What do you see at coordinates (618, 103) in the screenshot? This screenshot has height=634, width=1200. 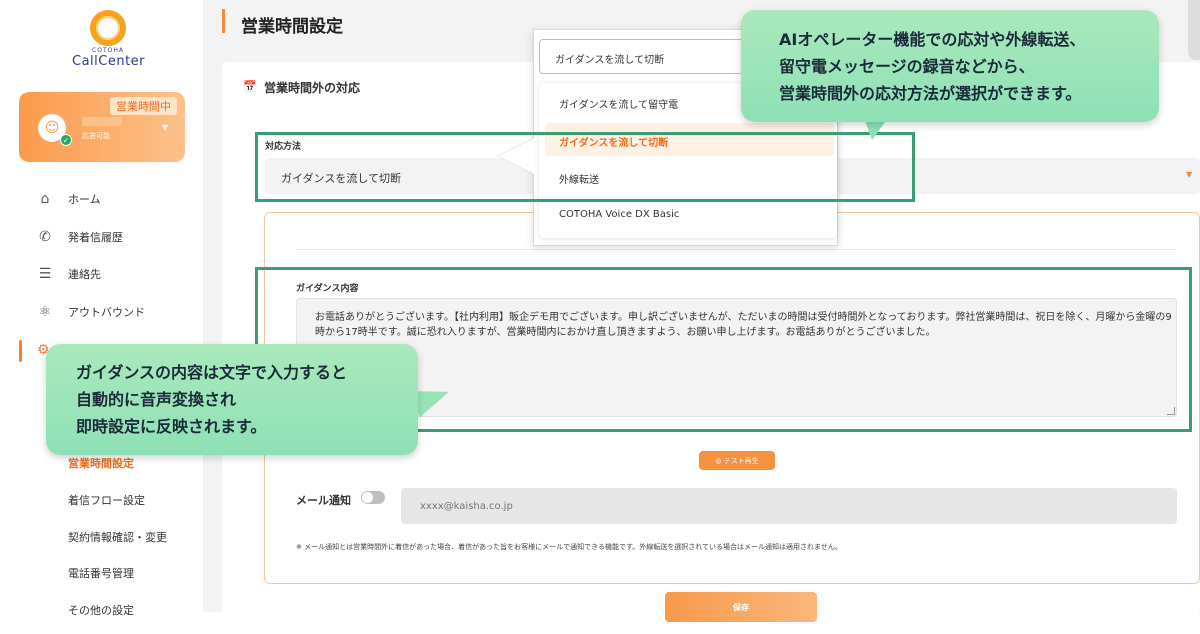 I see `dropdown-option-voicemail: ガイダンスを流して留守電` at bounding box center [618, 103].